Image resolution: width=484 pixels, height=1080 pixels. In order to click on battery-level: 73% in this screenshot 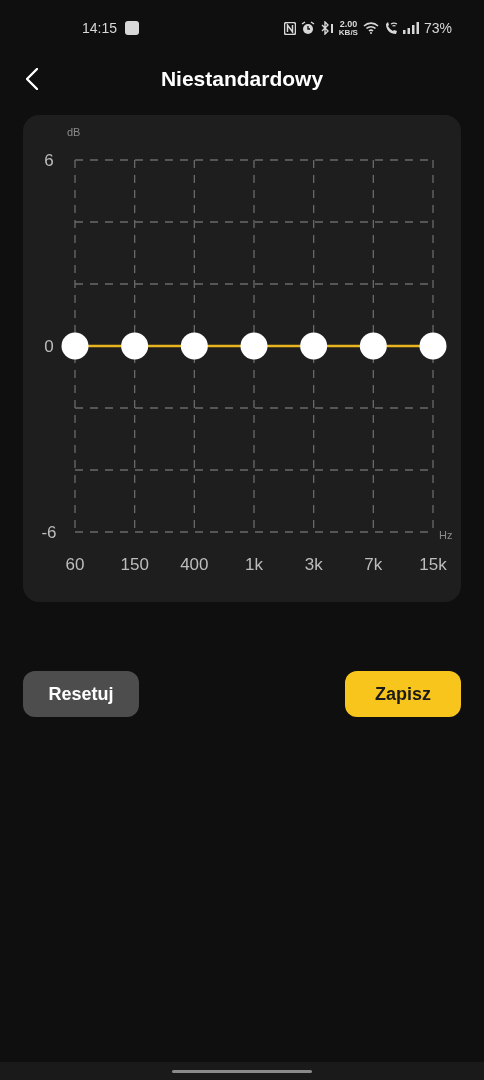, I will do `click(437, 28)`.